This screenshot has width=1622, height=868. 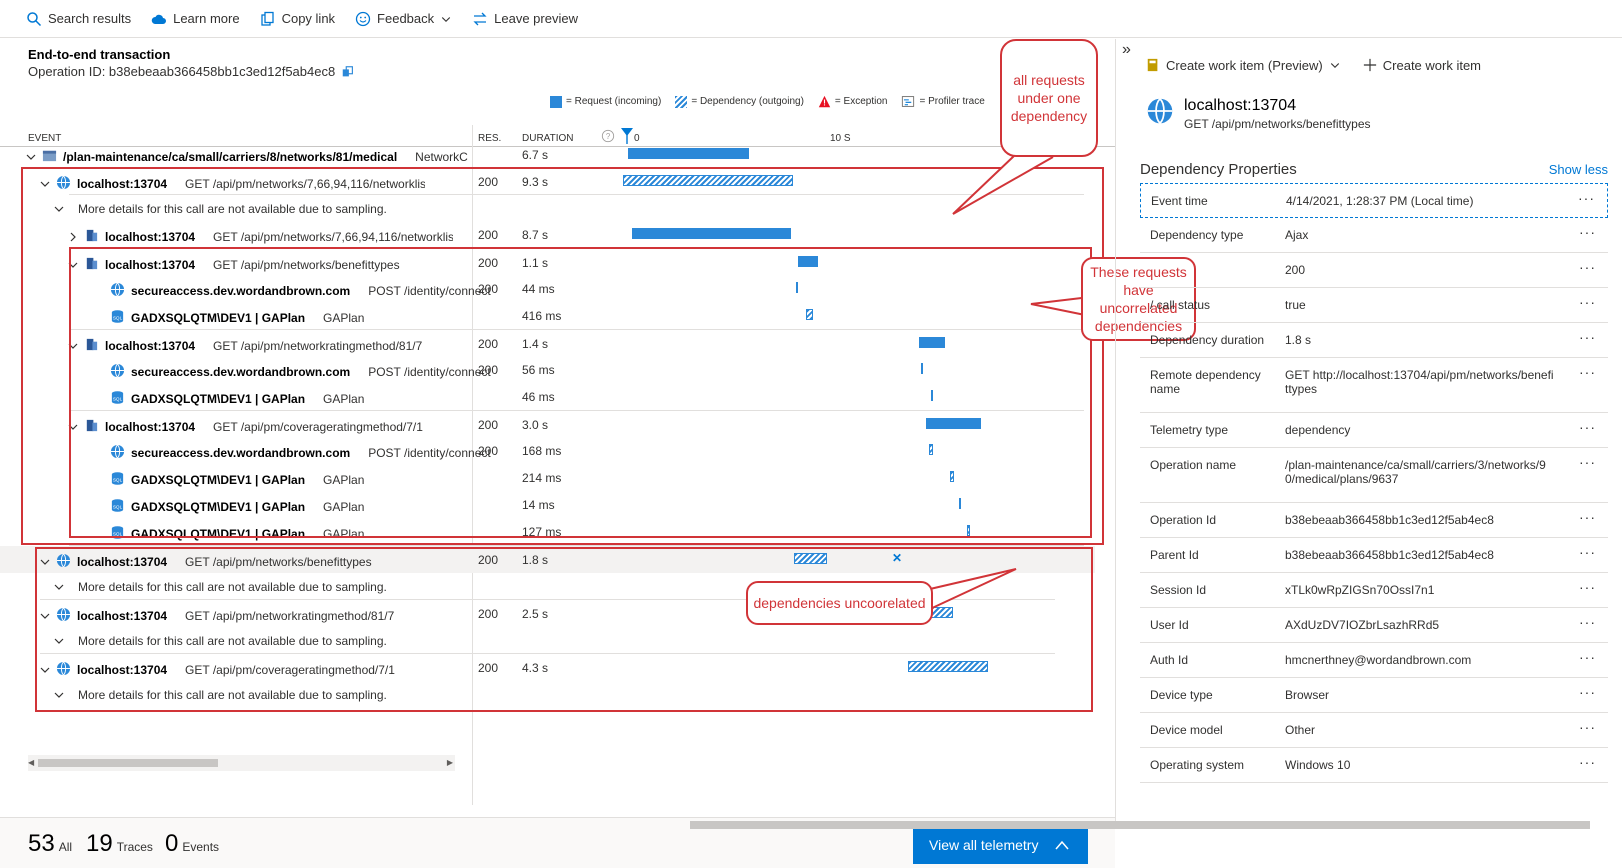 What do you see at coordinates (119, 844) in the screenshot?
I see `traces-count: 19 Traces` at bounding box center [119, 844].